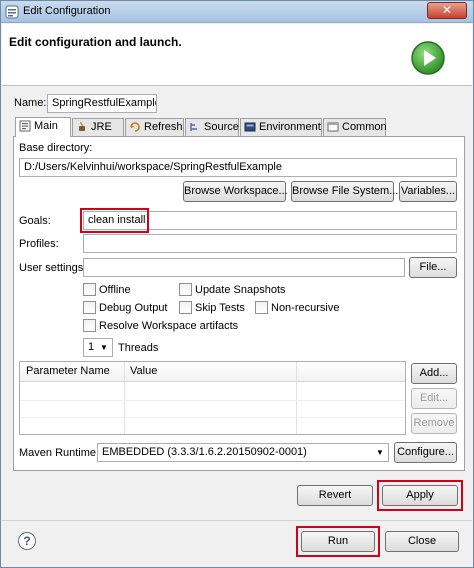  What do you see at coordinates (364, 127) in the screenshot?
I see `tab-common-label: Common` at bounding box center [364, 127].